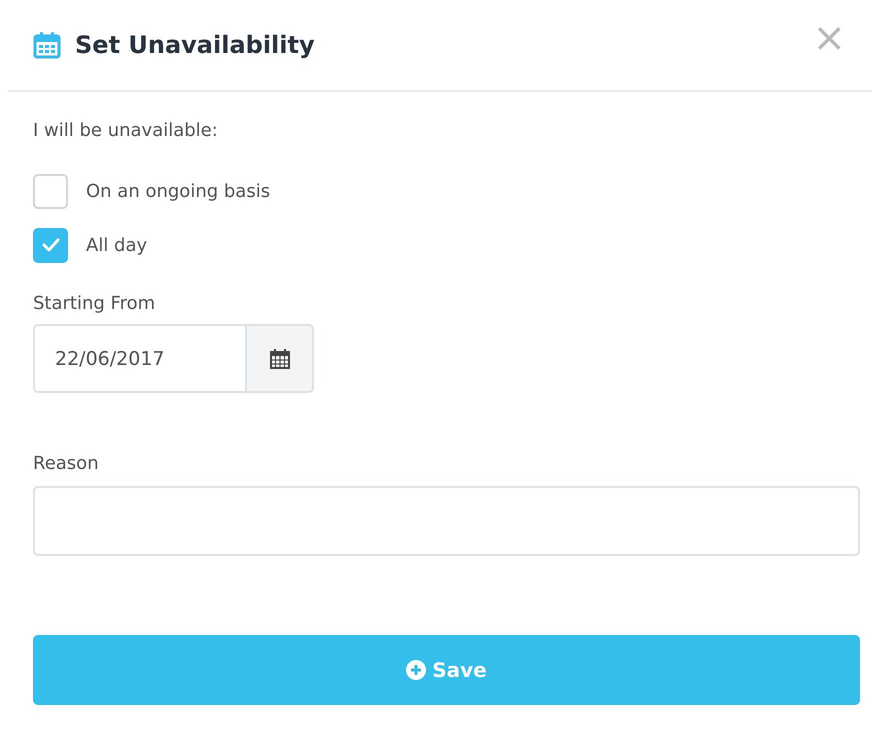 This screenshot has height=742, width=872. I want to click on dialog-title: Set Unavailability, so click(195, 45).